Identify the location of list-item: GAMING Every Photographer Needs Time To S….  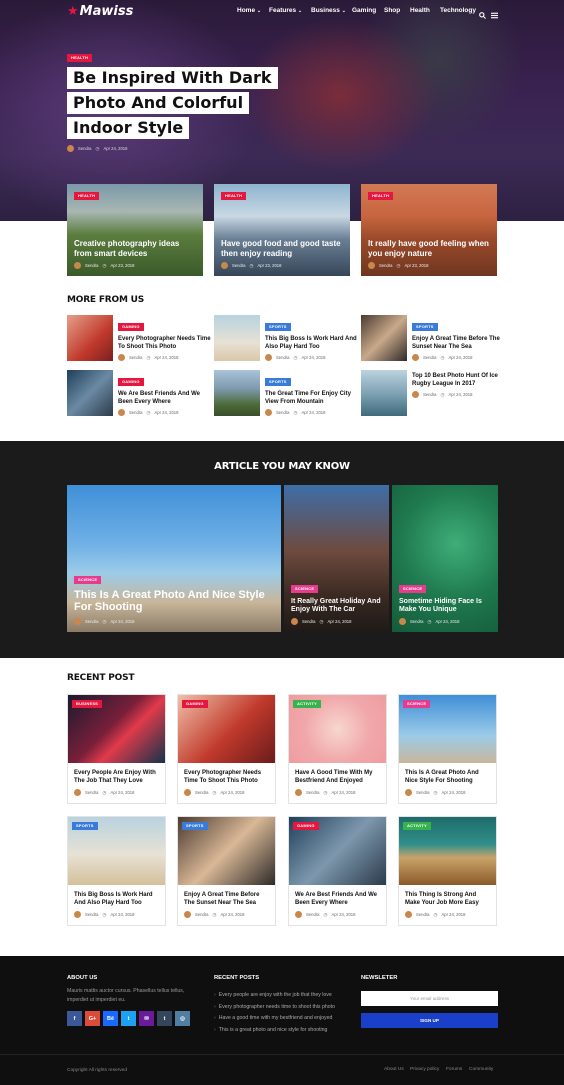
(139, 338).